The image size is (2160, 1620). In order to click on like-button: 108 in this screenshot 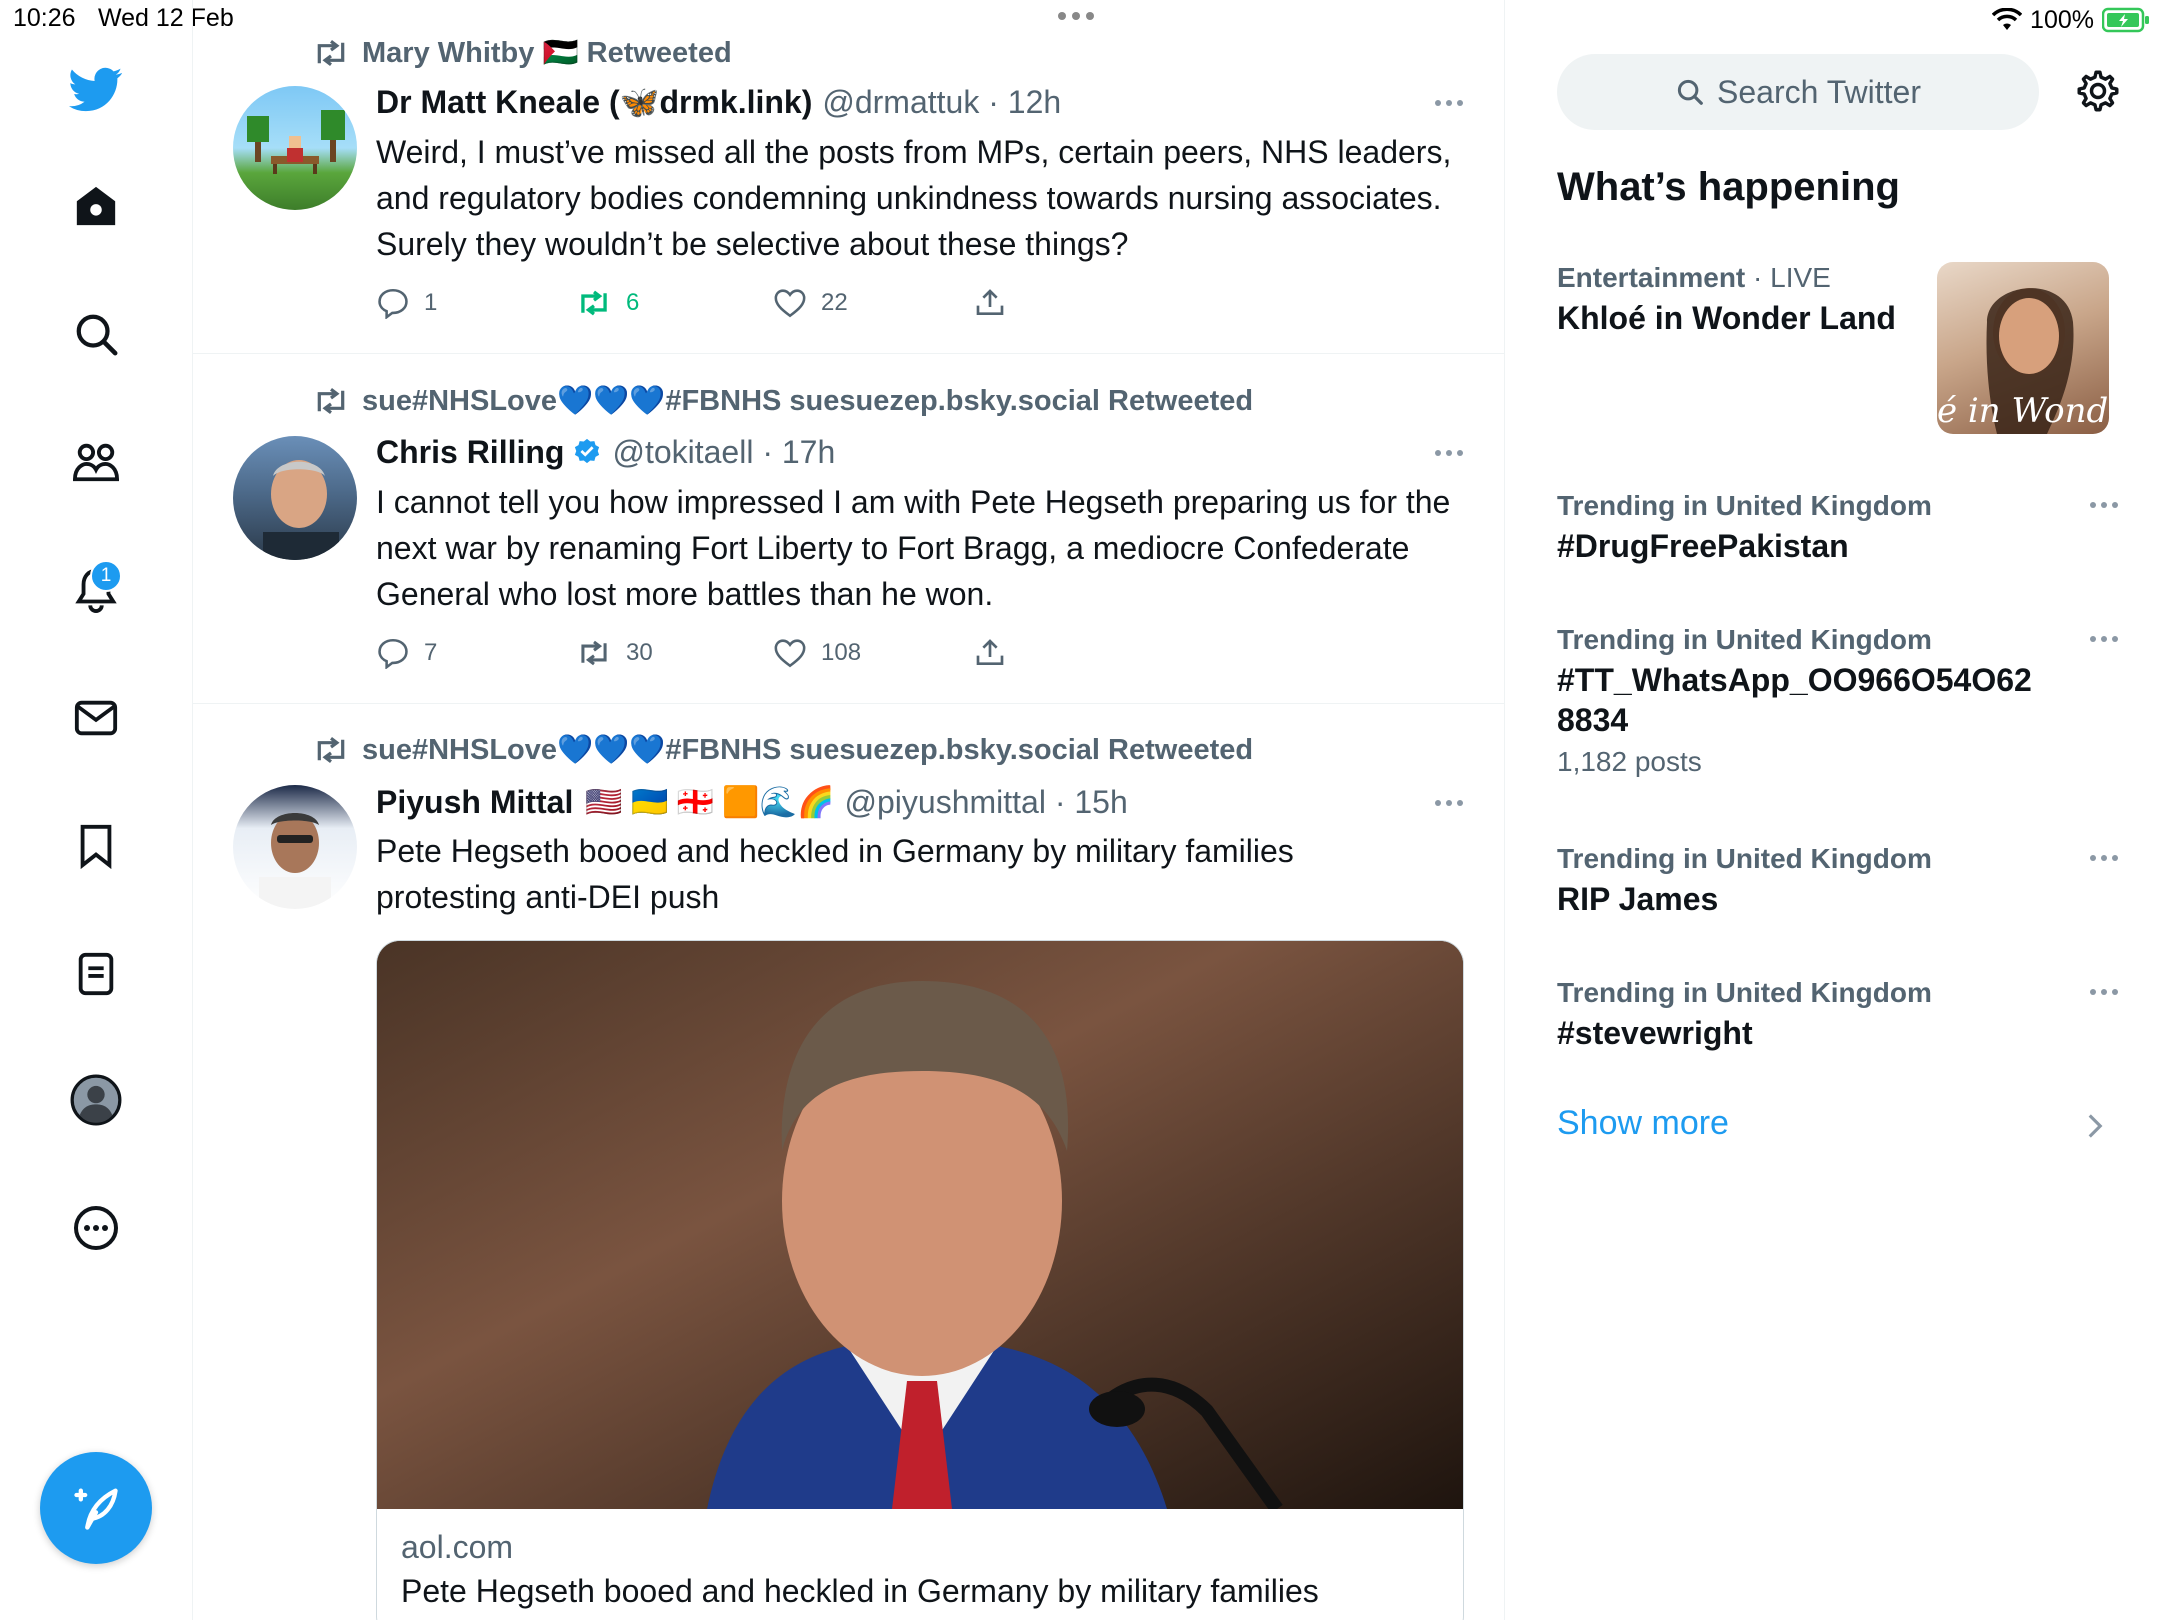, I will do `click(817, 653)`.